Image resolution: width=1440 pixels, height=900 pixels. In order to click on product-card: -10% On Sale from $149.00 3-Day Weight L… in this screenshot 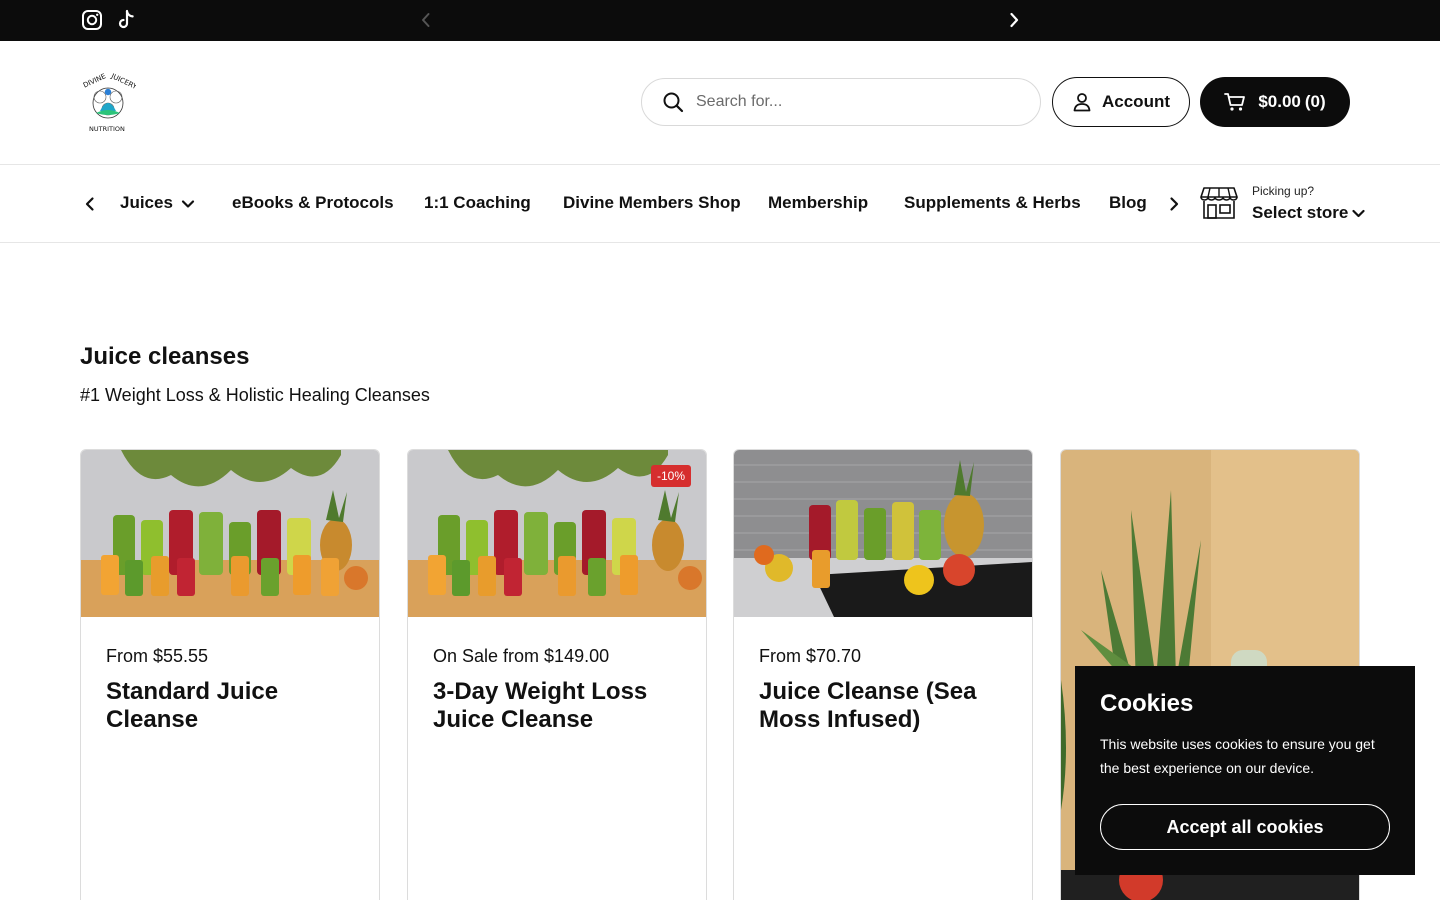, I will do `click(557, 674)`.